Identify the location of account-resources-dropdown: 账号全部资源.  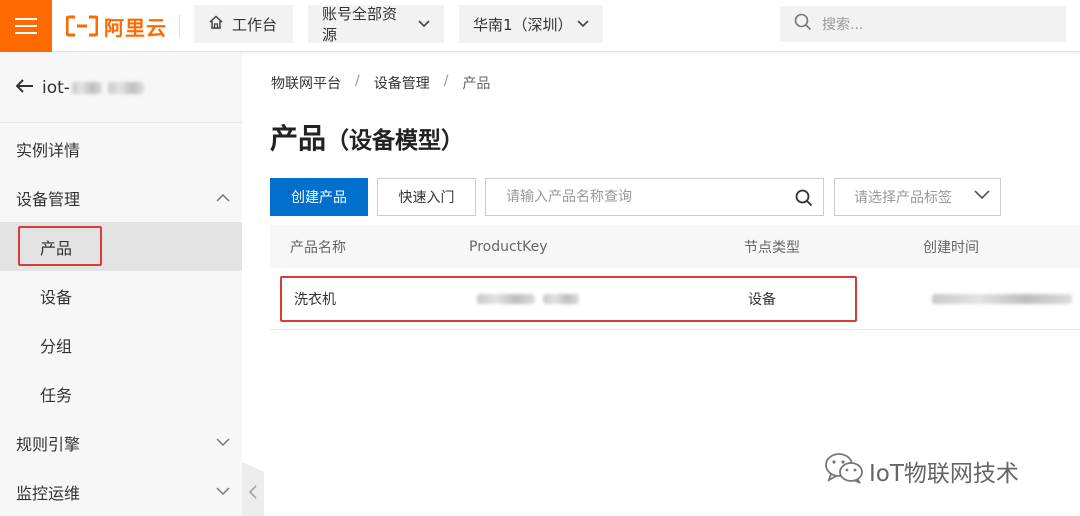
(376, 24).